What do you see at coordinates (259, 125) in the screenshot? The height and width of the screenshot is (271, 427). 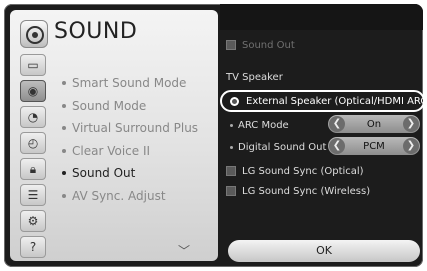 I see `arc-mode-label: ARC Mode` at bounding box center [259, 125].